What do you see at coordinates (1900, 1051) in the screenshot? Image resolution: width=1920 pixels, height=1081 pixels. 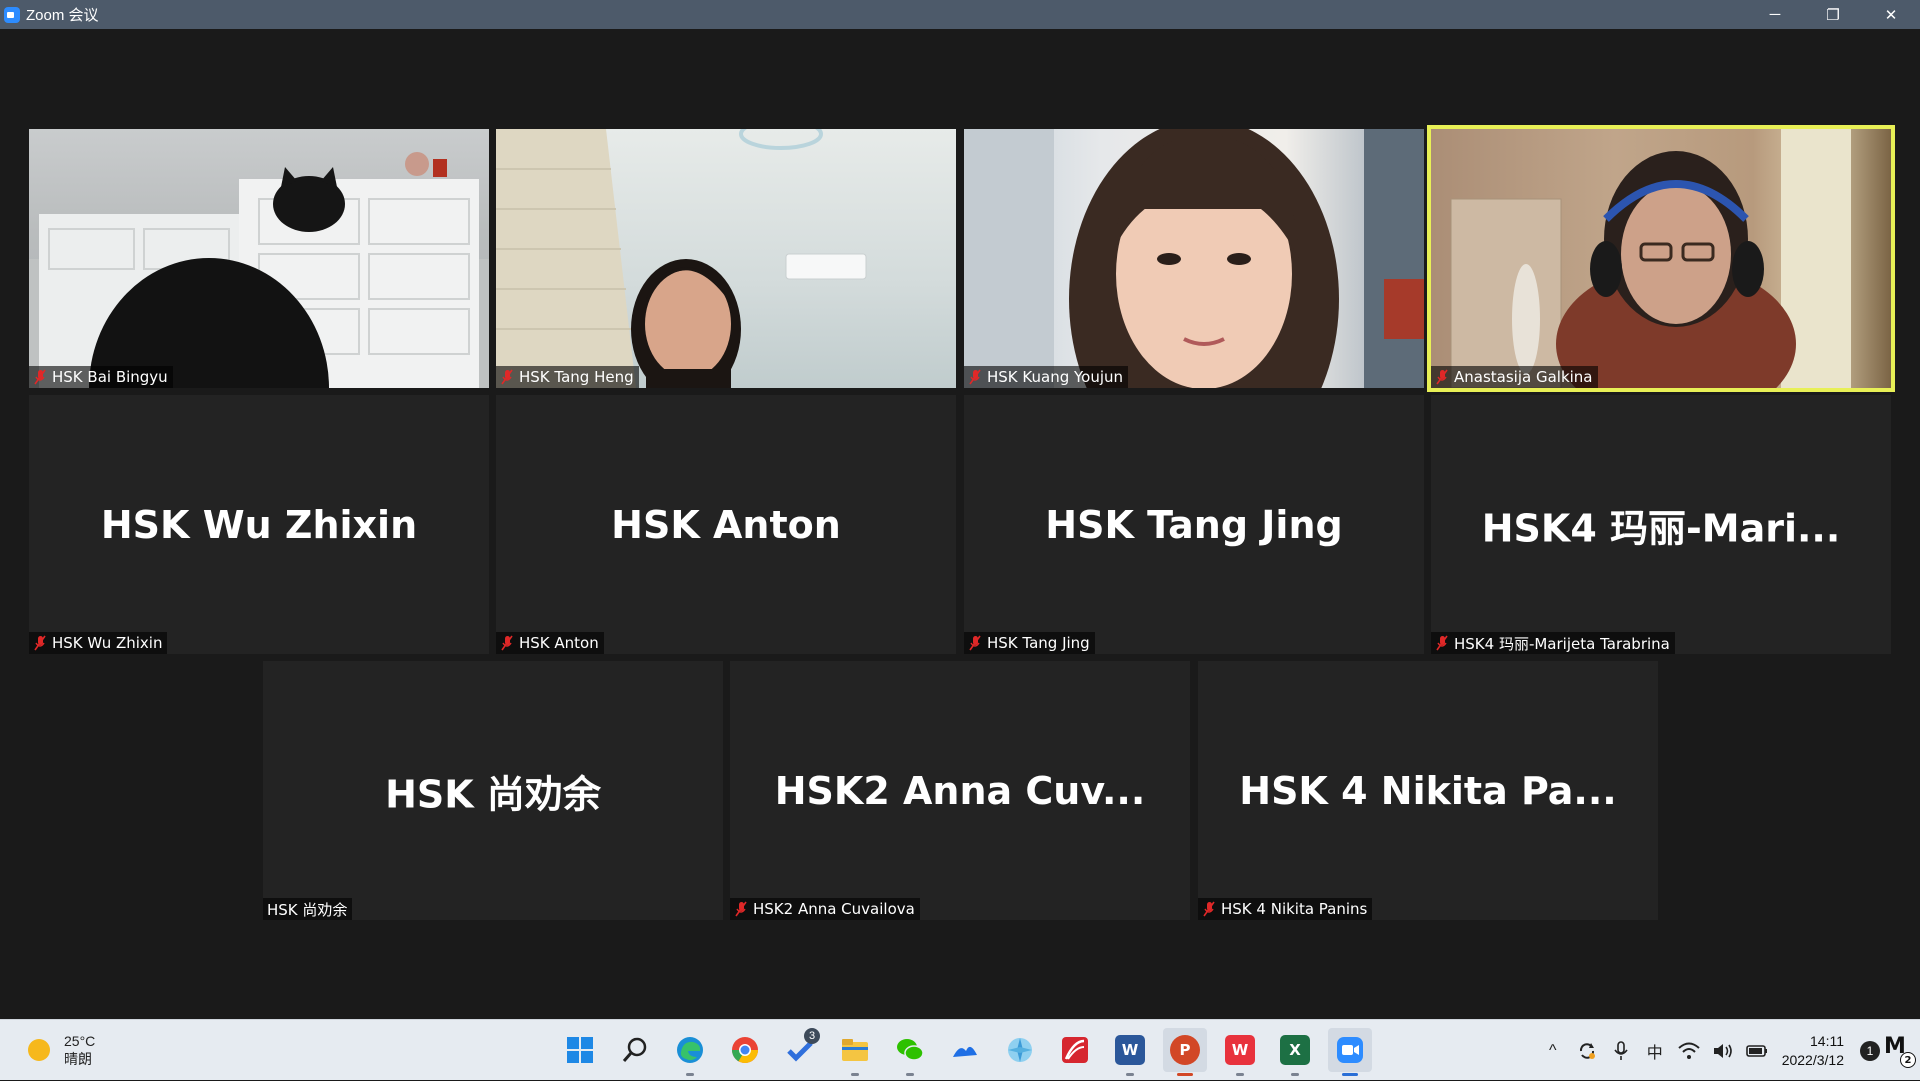 I see `user-corner-icon: M 2` at bounding box center [1900, 1051].